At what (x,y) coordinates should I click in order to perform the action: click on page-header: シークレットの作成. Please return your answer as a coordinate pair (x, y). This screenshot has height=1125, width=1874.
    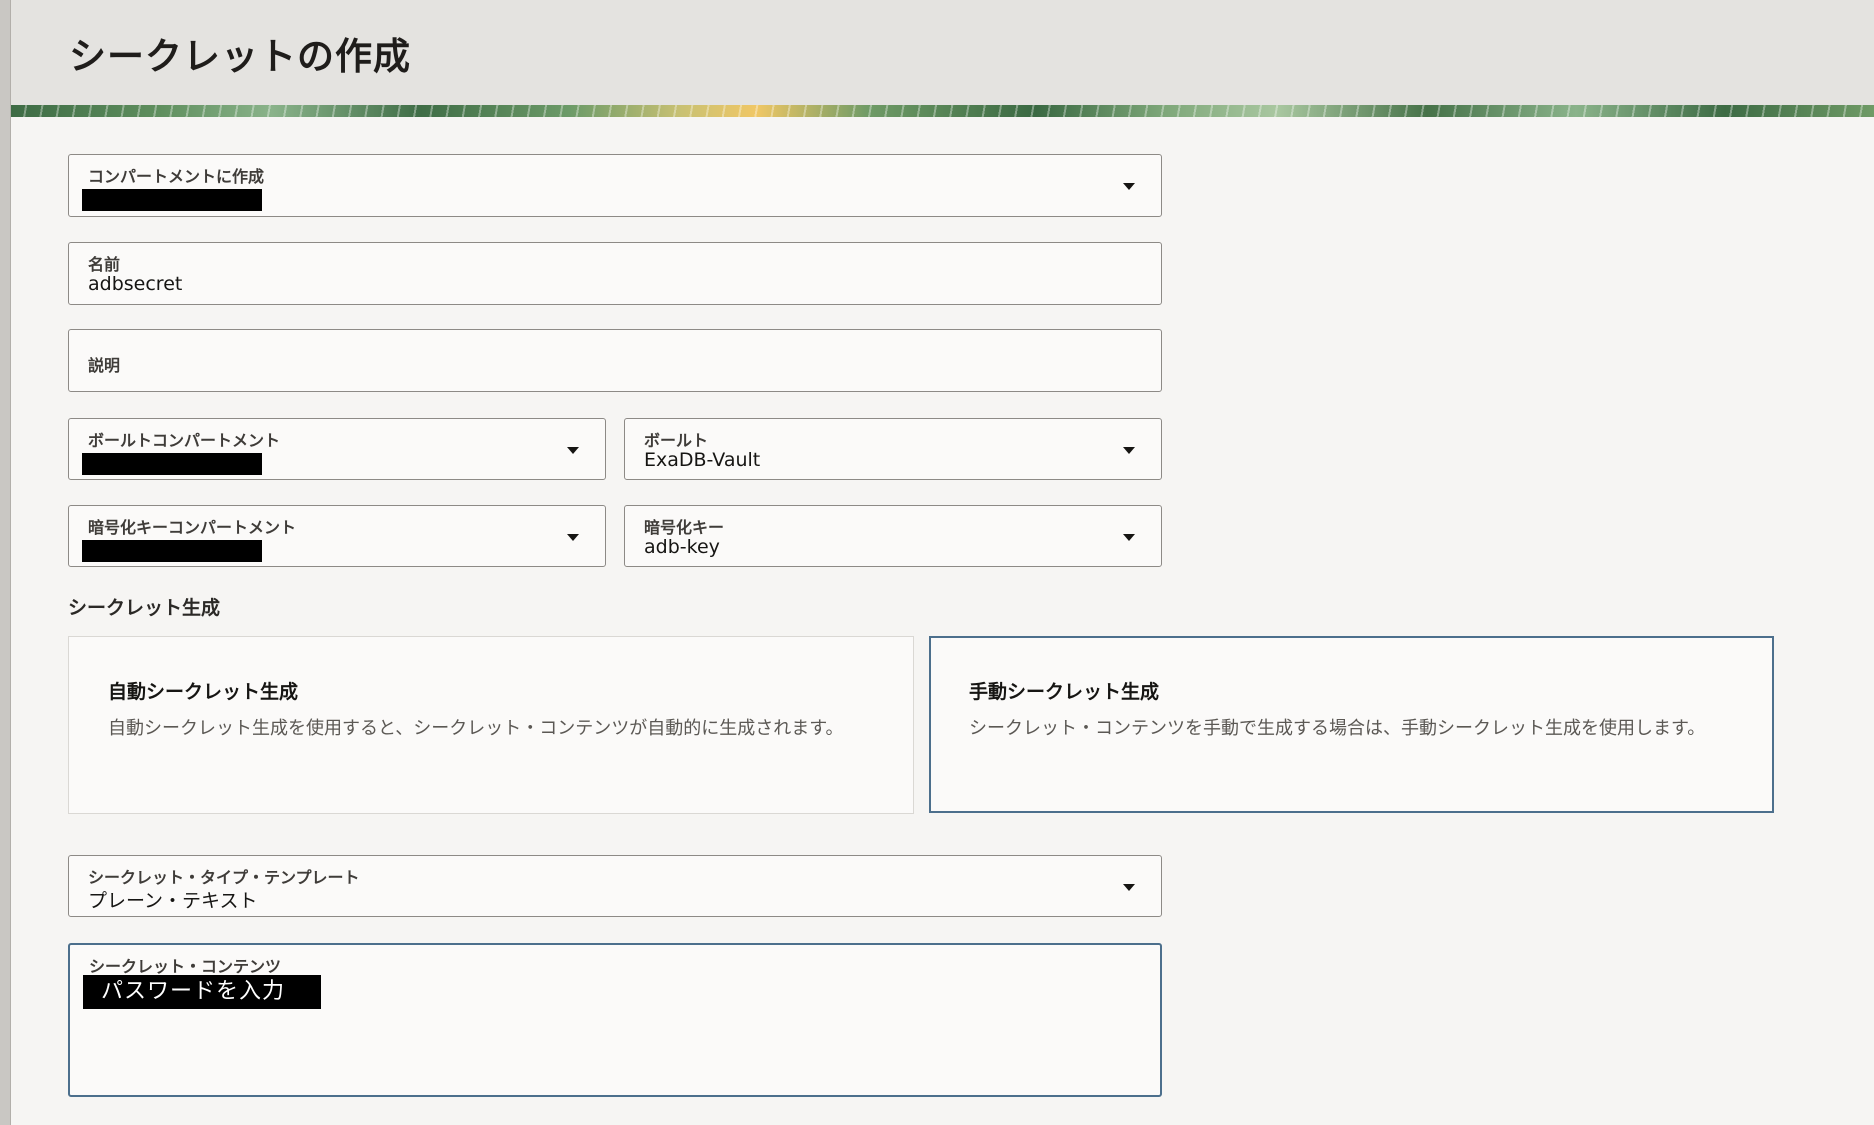
    Looking at the image, I should click on (942, 52).